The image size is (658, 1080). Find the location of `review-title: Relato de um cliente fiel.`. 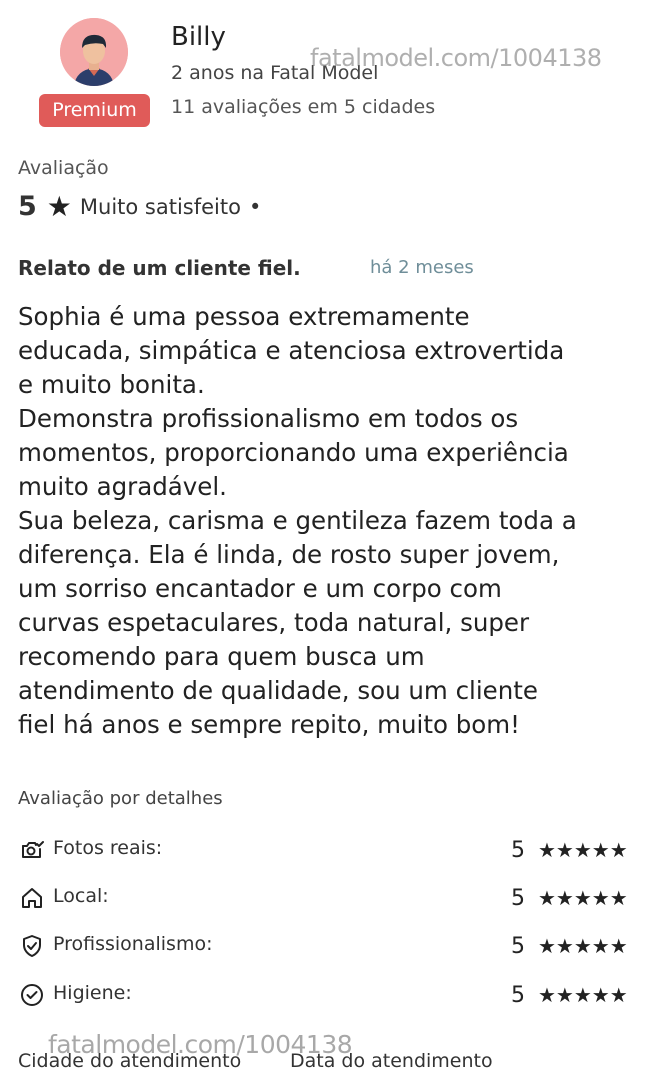

review-title: Relato de um cliente fiel. is located at coordinates (159, 268).